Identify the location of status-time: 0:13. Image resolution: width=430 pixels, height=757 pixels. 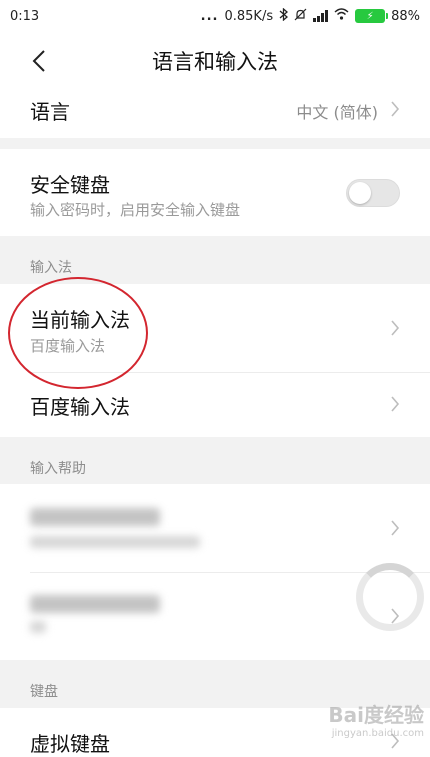
(25, 16).